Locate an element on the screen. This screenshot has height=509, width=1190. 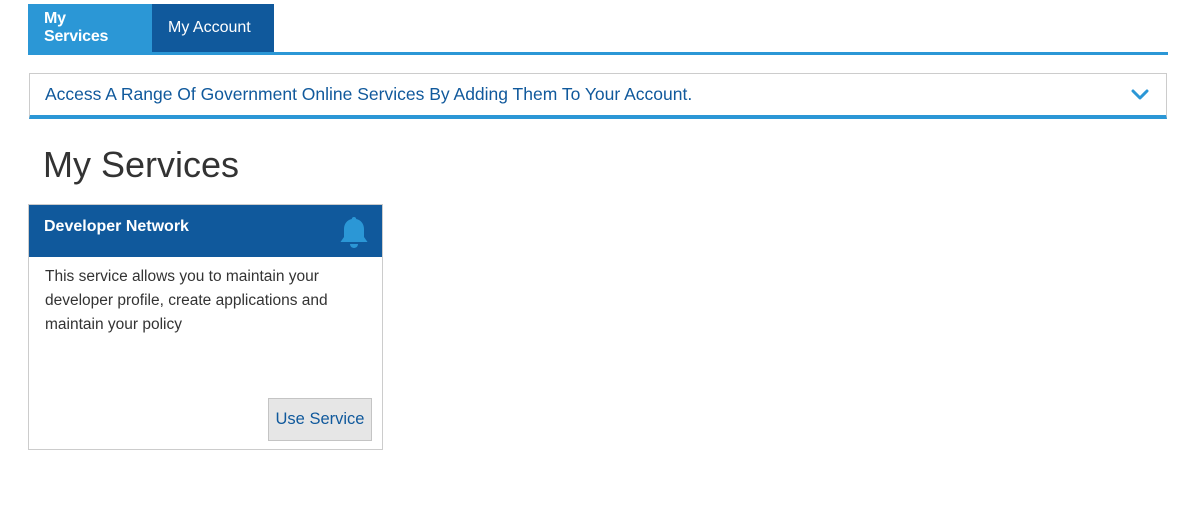
page-title: My Services is located at coordinates (141, 164).